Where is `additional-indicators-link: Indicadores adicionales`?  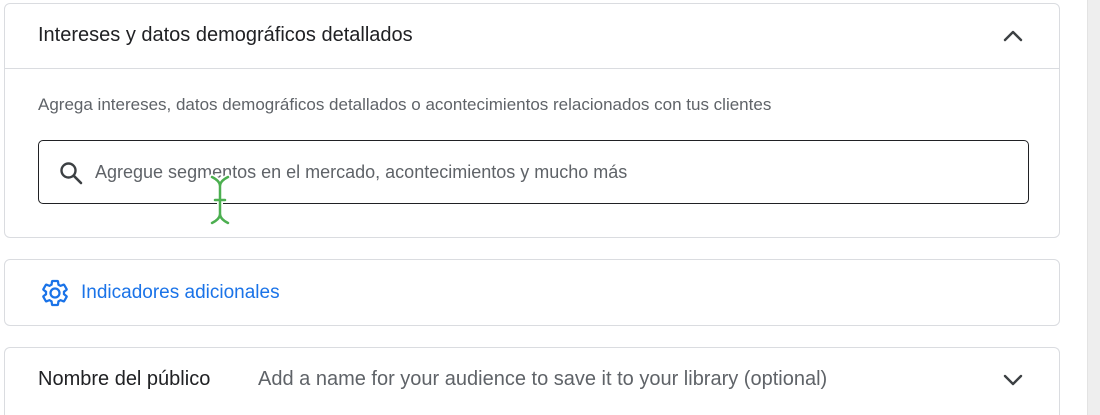 additional-indicators-link: Indicadores adicionales is located at coordinates (180, 293).